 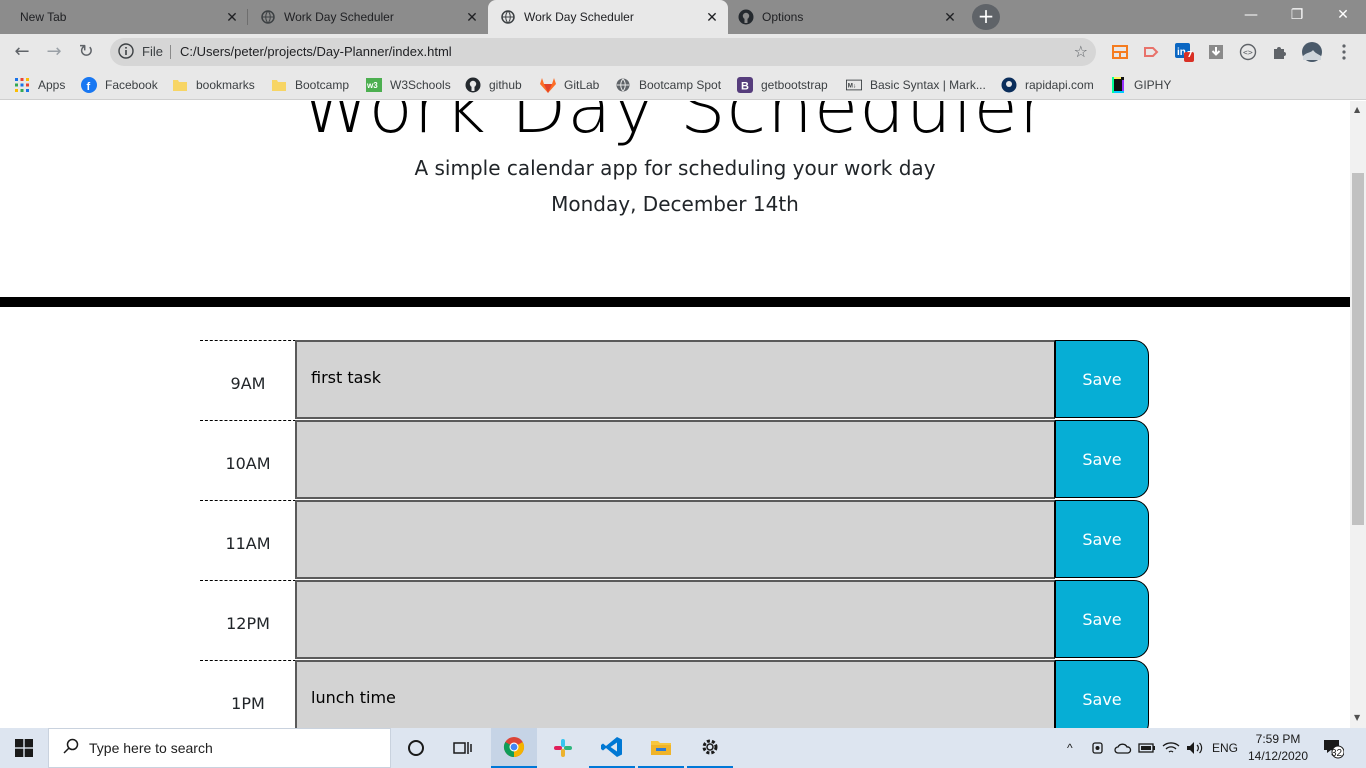 I want to click on tray-chevron-up-icon: ^, so click(x=1070, y=748).